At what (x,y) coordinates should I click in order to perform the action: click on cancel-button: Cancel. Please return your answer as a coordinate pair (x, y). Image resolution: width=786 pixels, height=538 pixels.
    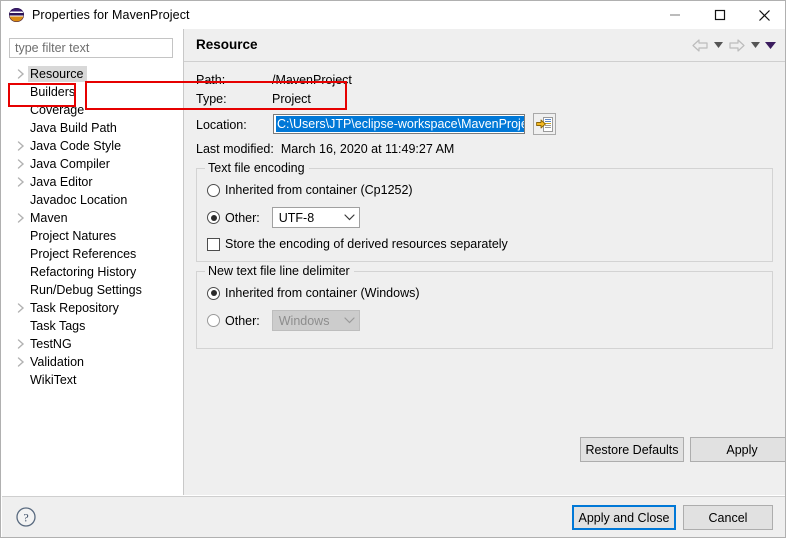
    Looking at the image, I should click on (728, 517).